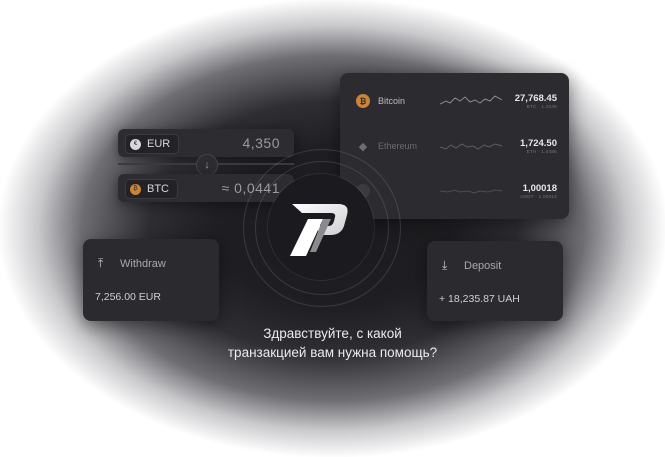 Image resolution: width=665 pixels, height=457 pixels. I want to click on deposit-amount: + 18,235.87 UAH, so click(479, 299).